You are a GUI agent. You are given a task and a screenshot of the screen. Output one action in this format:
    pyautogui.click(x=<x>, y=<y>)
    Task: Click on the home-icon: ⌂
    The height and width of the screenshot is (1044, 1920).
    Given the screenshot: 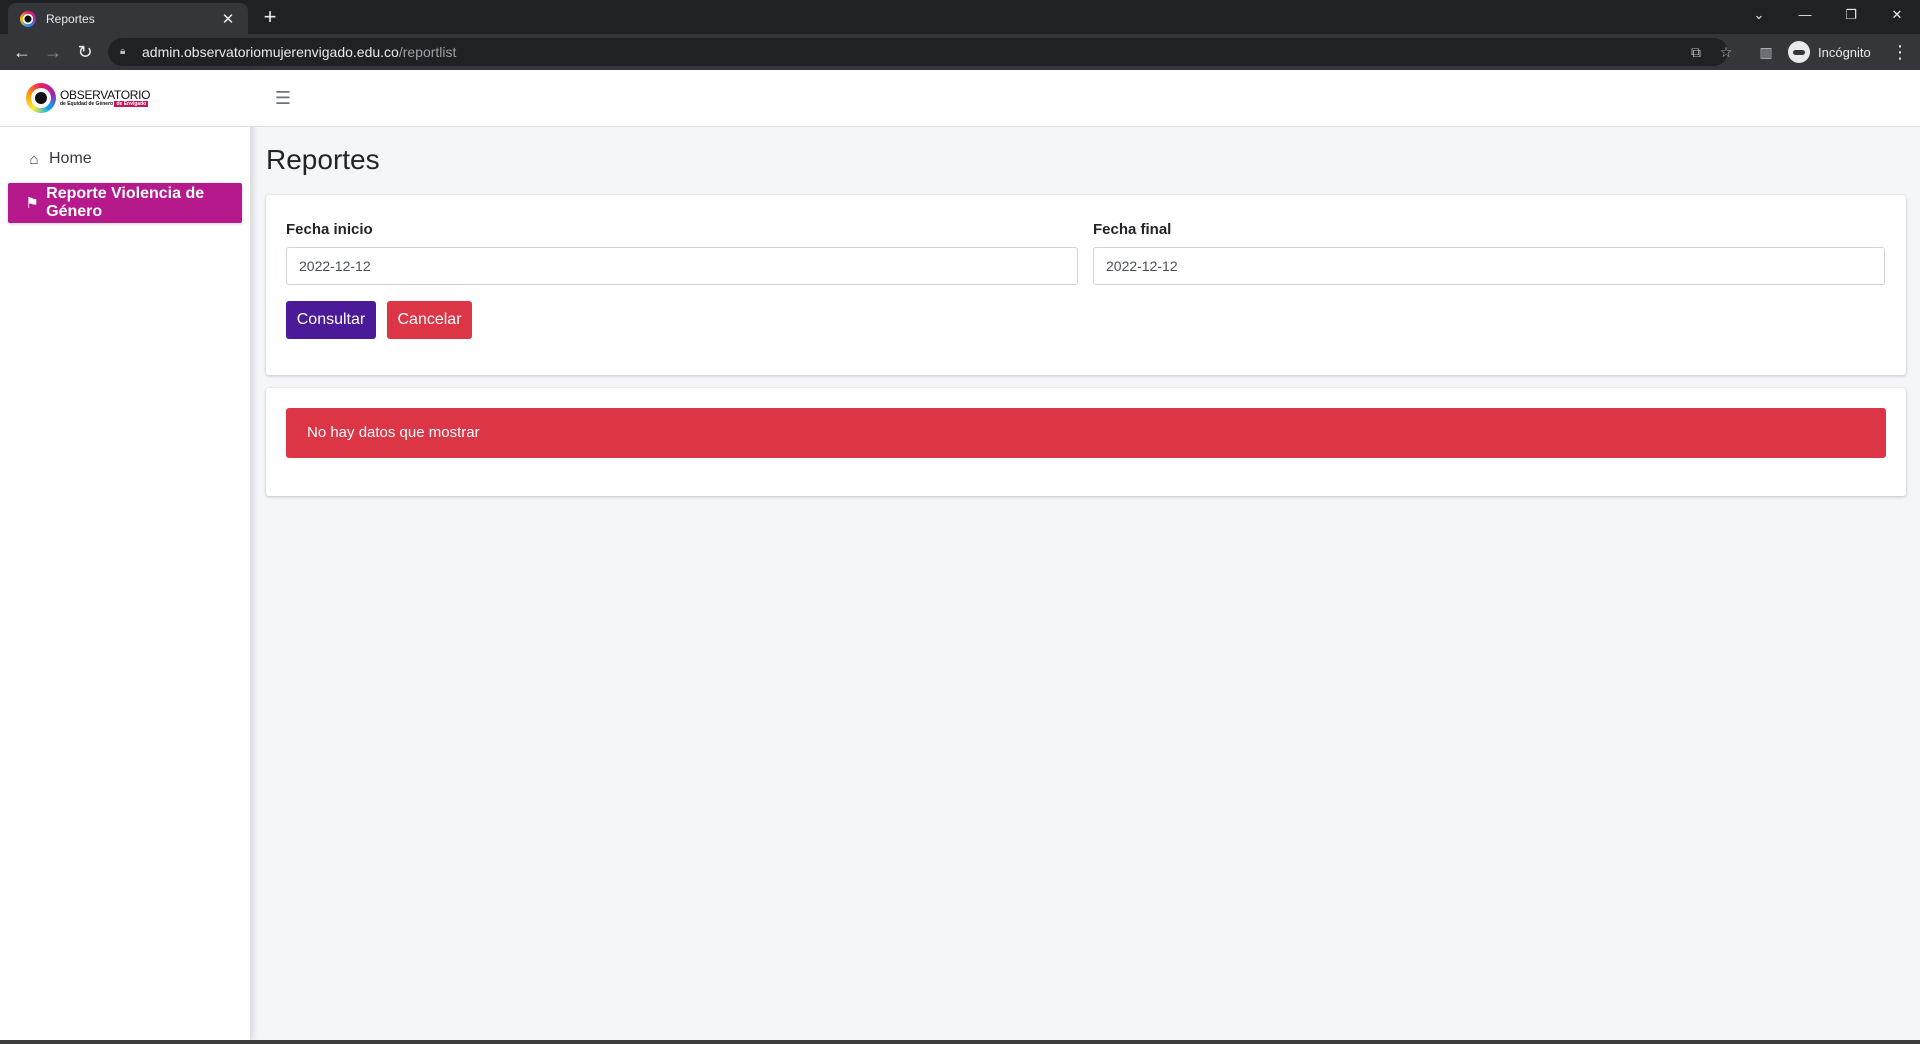 What is the action you would take?
    pyautogui.click(x=34, y=159)
    